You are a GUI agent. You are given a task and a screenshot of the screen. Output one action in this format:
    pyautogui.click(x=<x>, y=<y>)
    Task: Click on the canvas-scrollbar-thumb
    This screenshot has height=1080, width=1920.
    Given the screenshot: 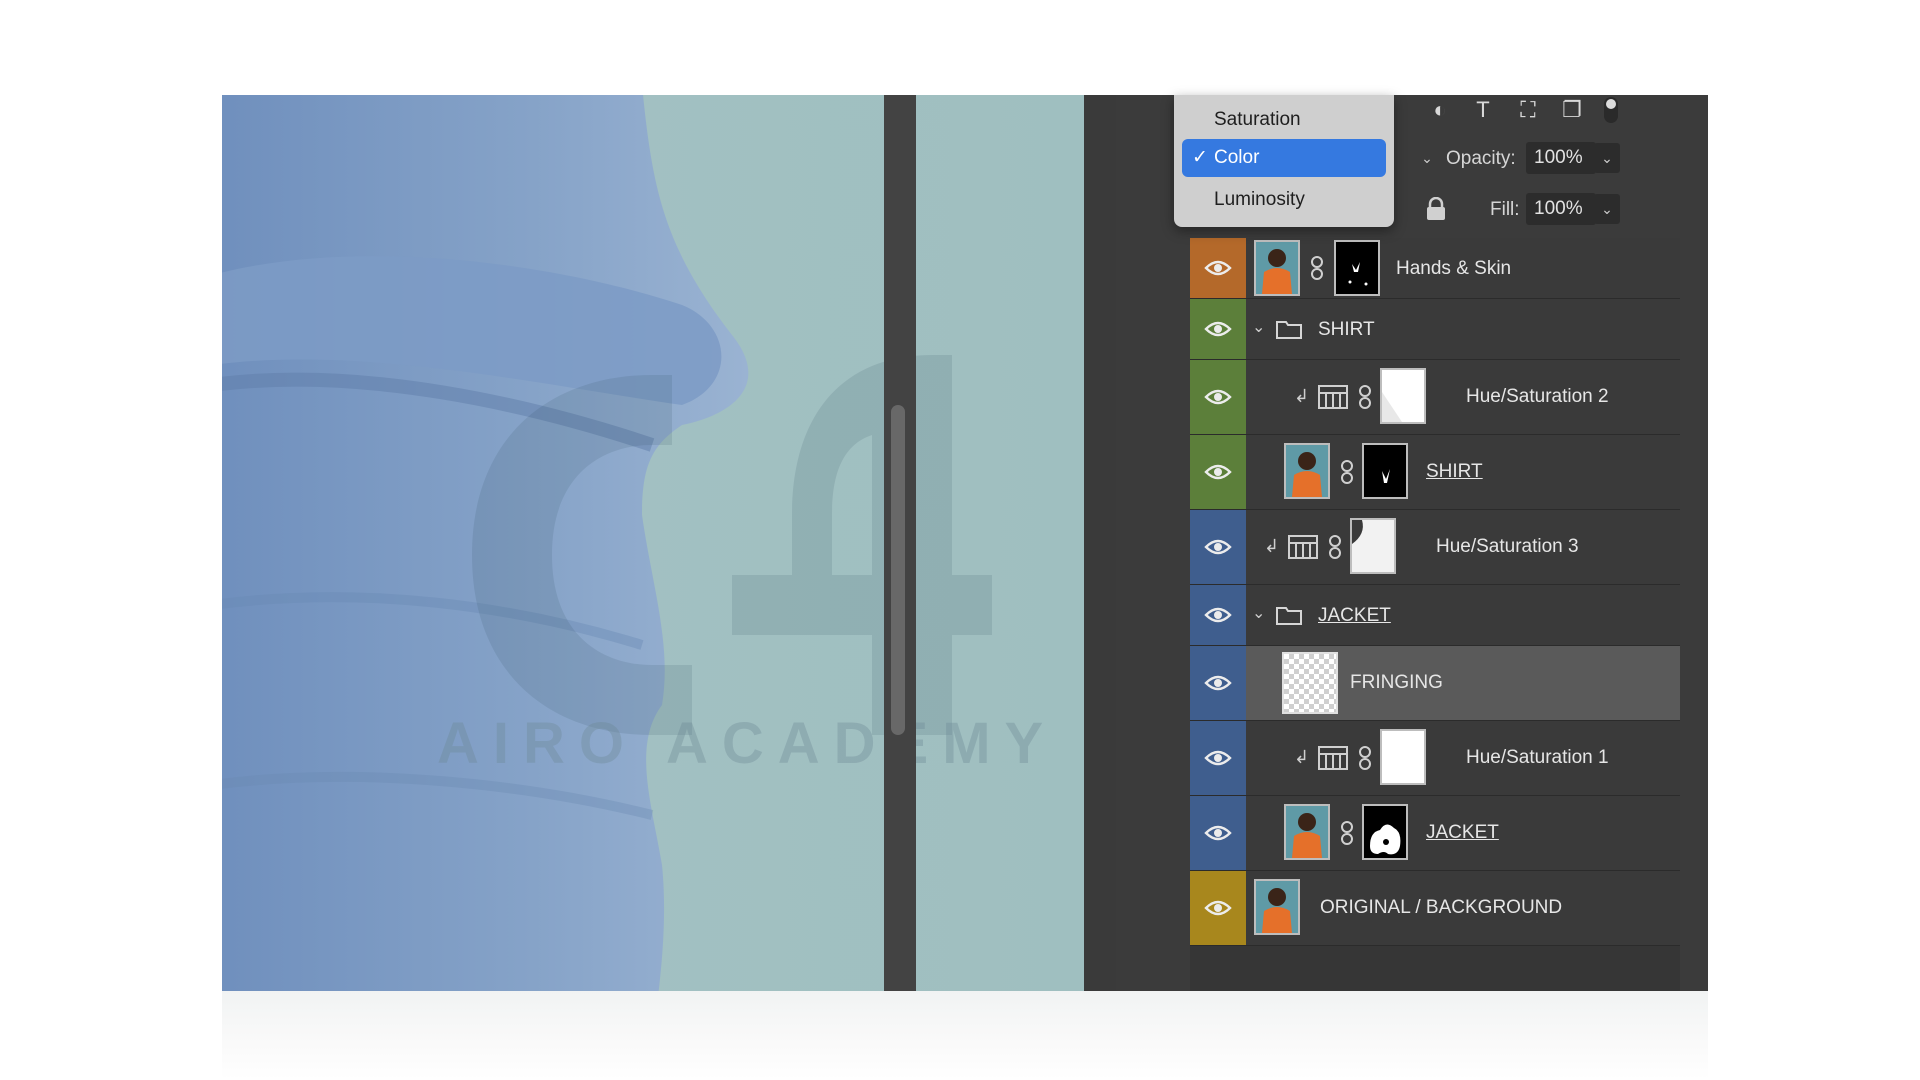 What is the action you would take?
    pyautogui.click(x=898, y=570)
    